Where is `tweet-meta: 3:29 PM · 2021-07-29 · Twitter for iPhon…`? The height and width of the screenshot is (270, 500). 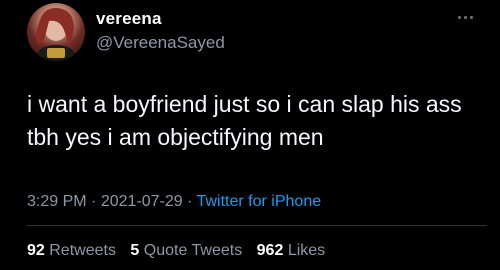
tweet-meta: 3:29 PM · 2021-07-29 · Twitter for iPhon… is located at coordinates (174, 202).